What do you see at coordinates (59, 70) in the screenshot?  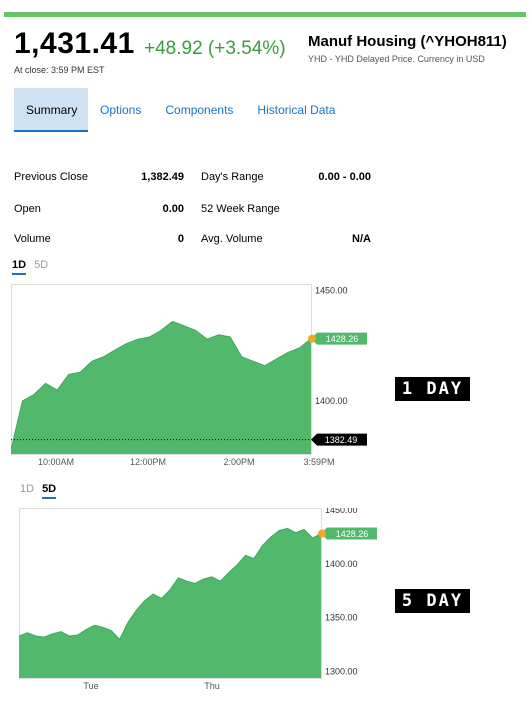 I see `close-time: At close: 3:59 PM EST` at bounding box center [59, 70].